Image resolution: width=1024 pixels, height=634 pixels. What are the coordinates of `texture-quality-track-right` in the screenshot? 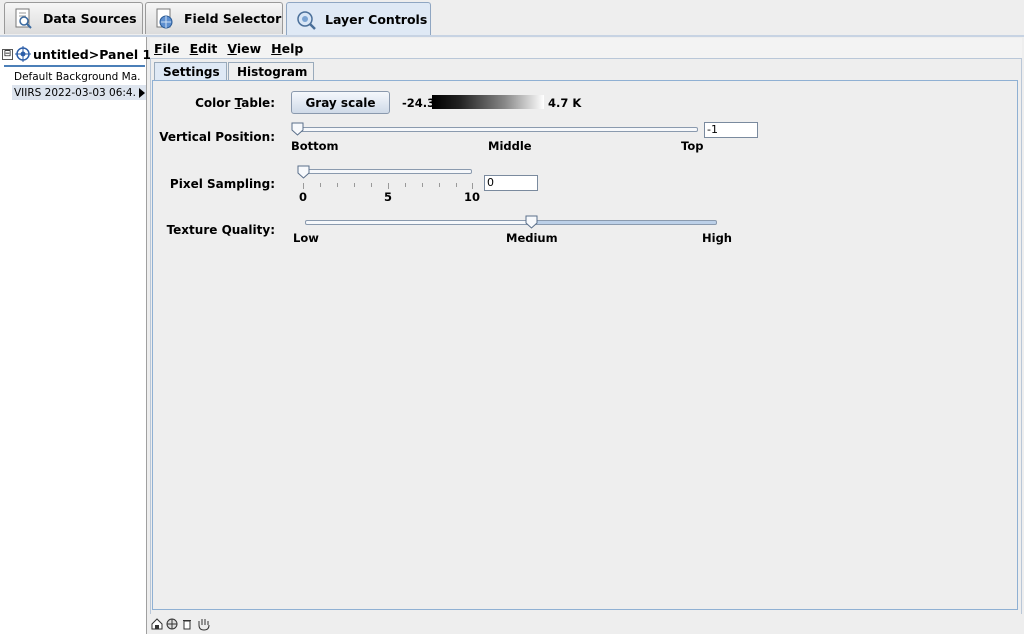 It's located at (624, 222).